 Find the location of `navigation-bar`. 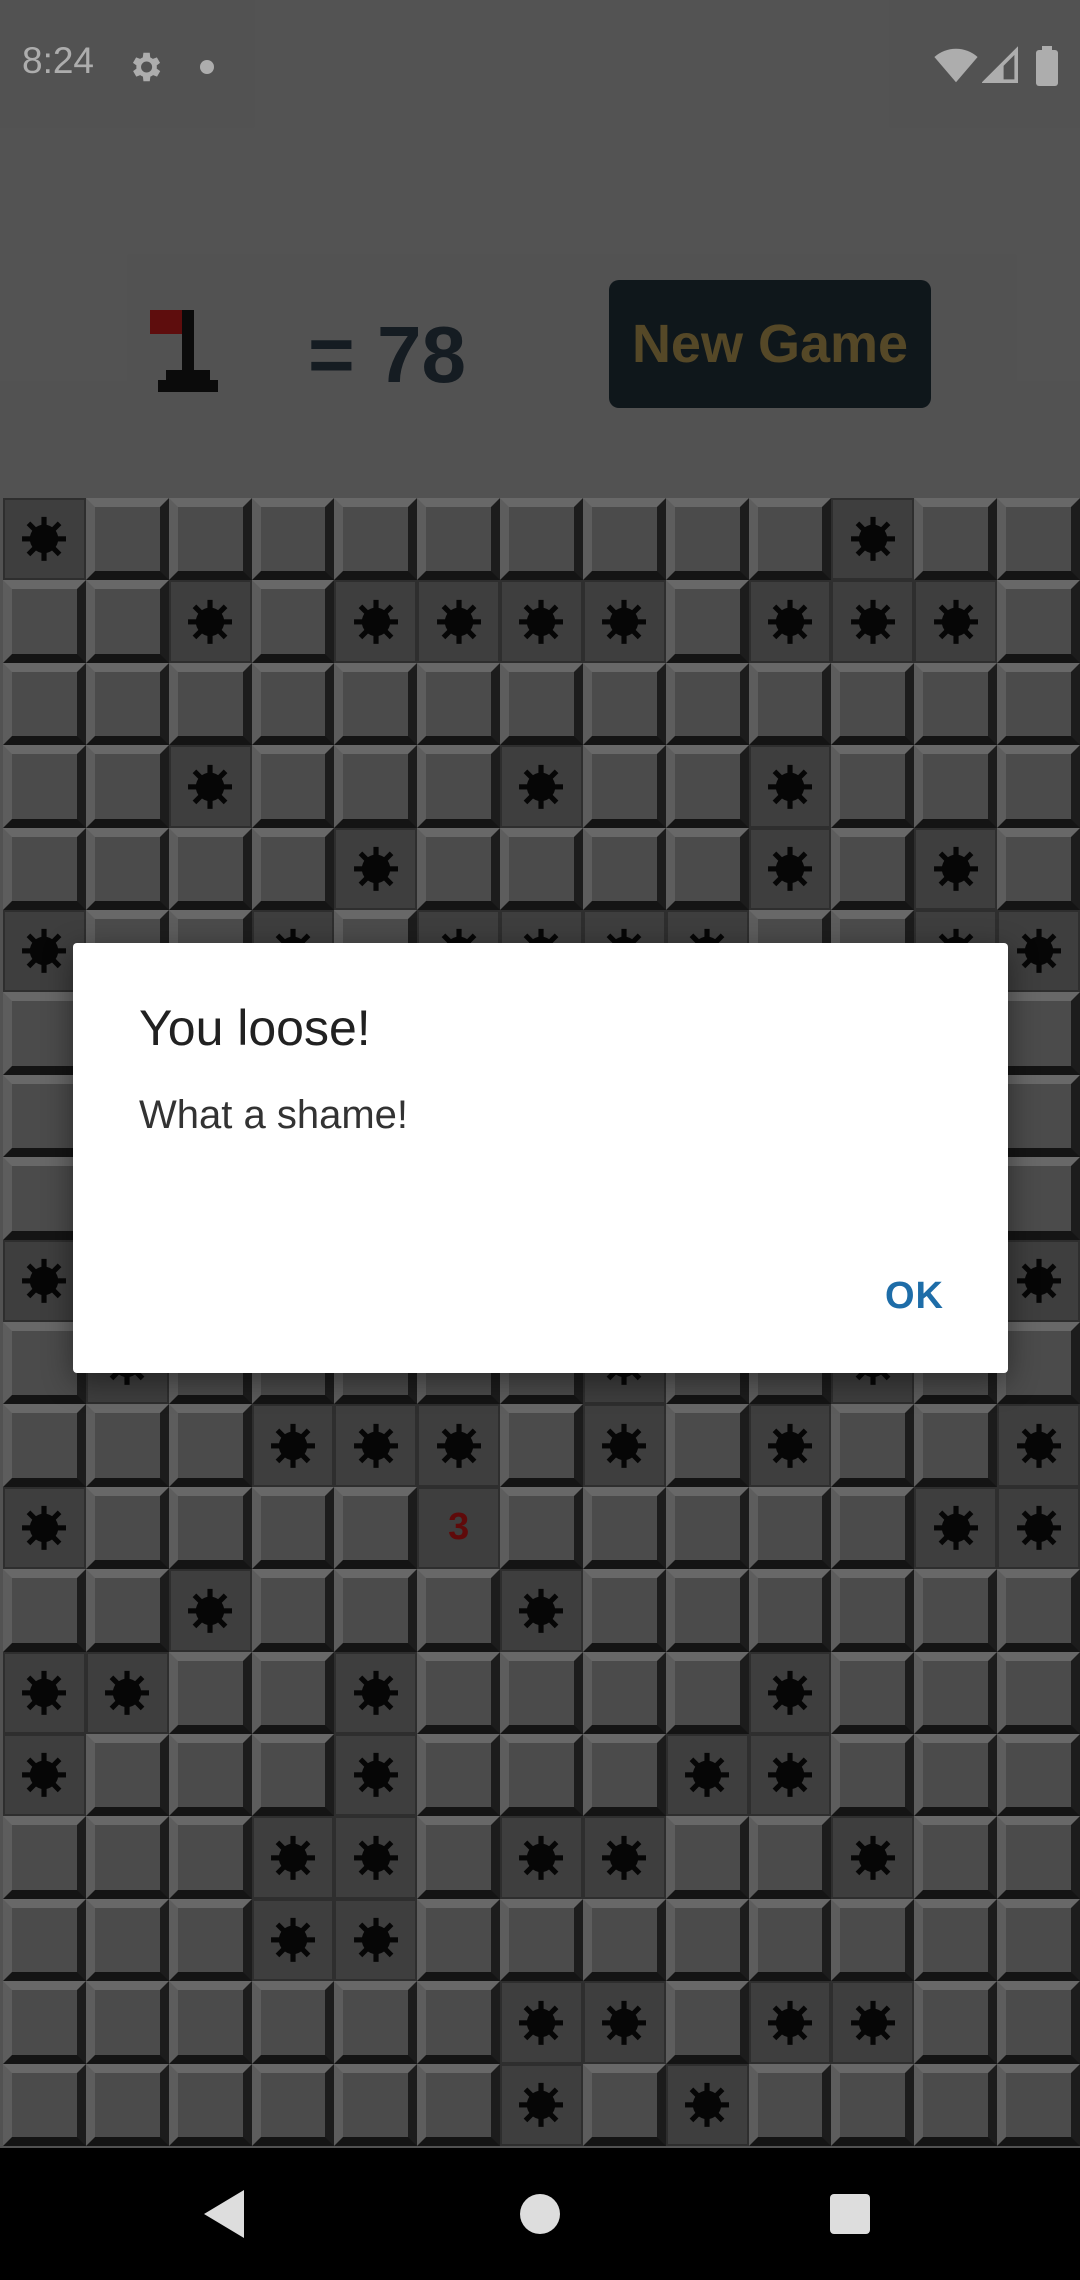

navigation-bar is located at coordinates (540, 2214).